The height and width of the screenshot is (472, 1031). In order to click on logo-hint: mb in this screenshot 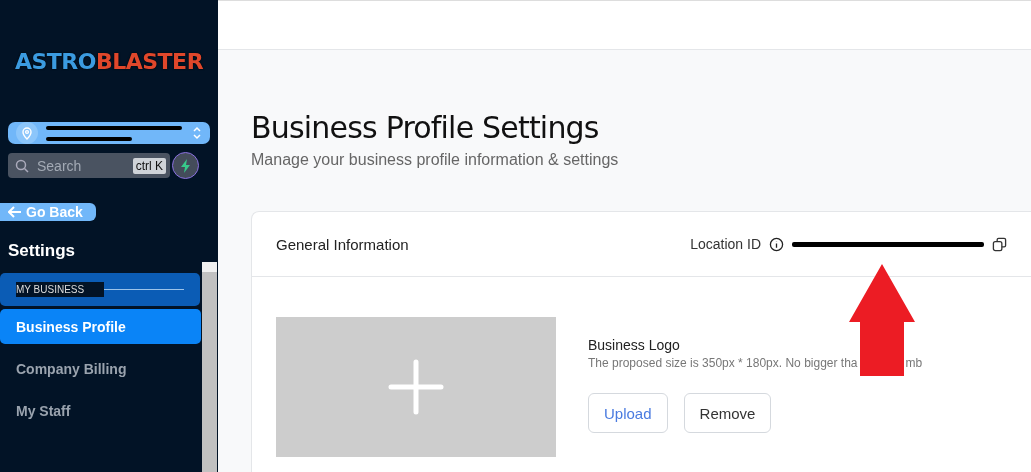, I will do `click(914, 363)`.